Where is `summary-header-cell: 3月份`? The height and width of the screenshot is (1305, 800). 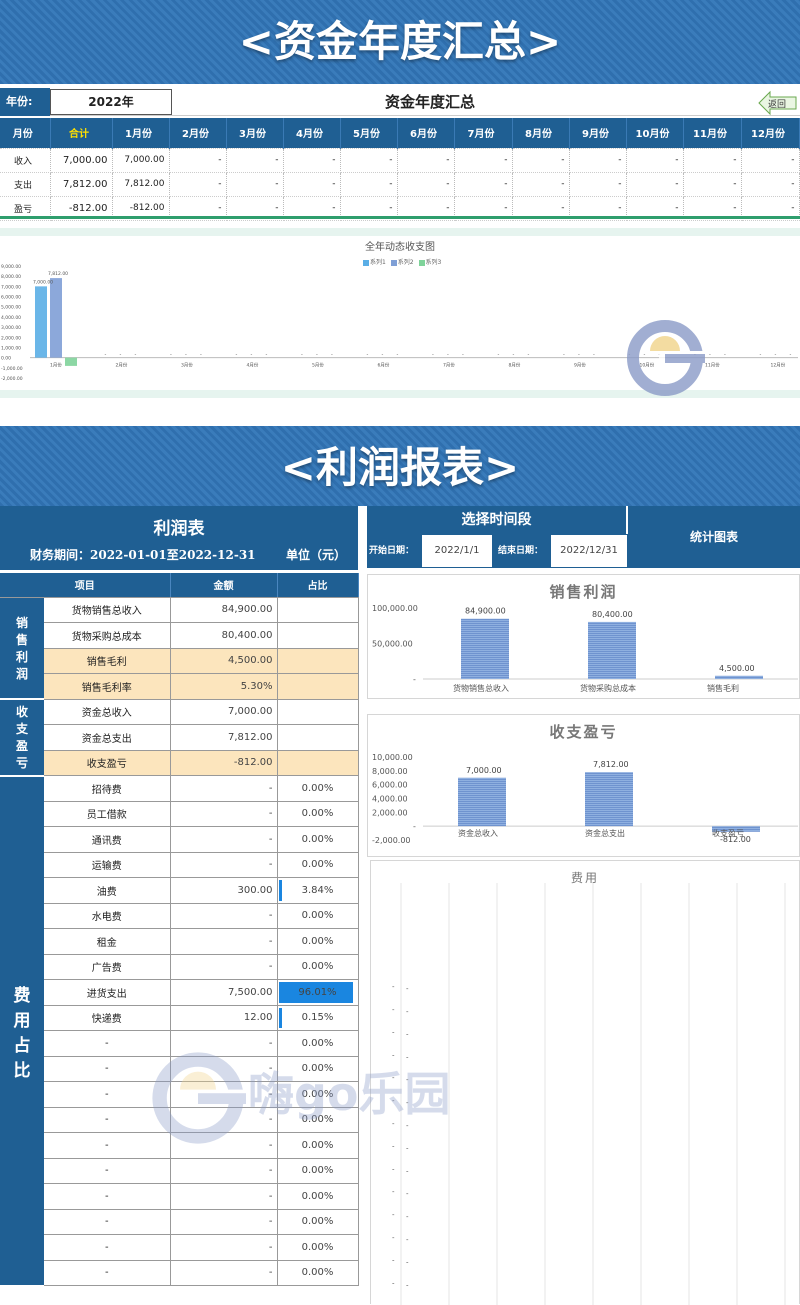
summary-header-cell: 3月份 is located at coordinates (255, 133).